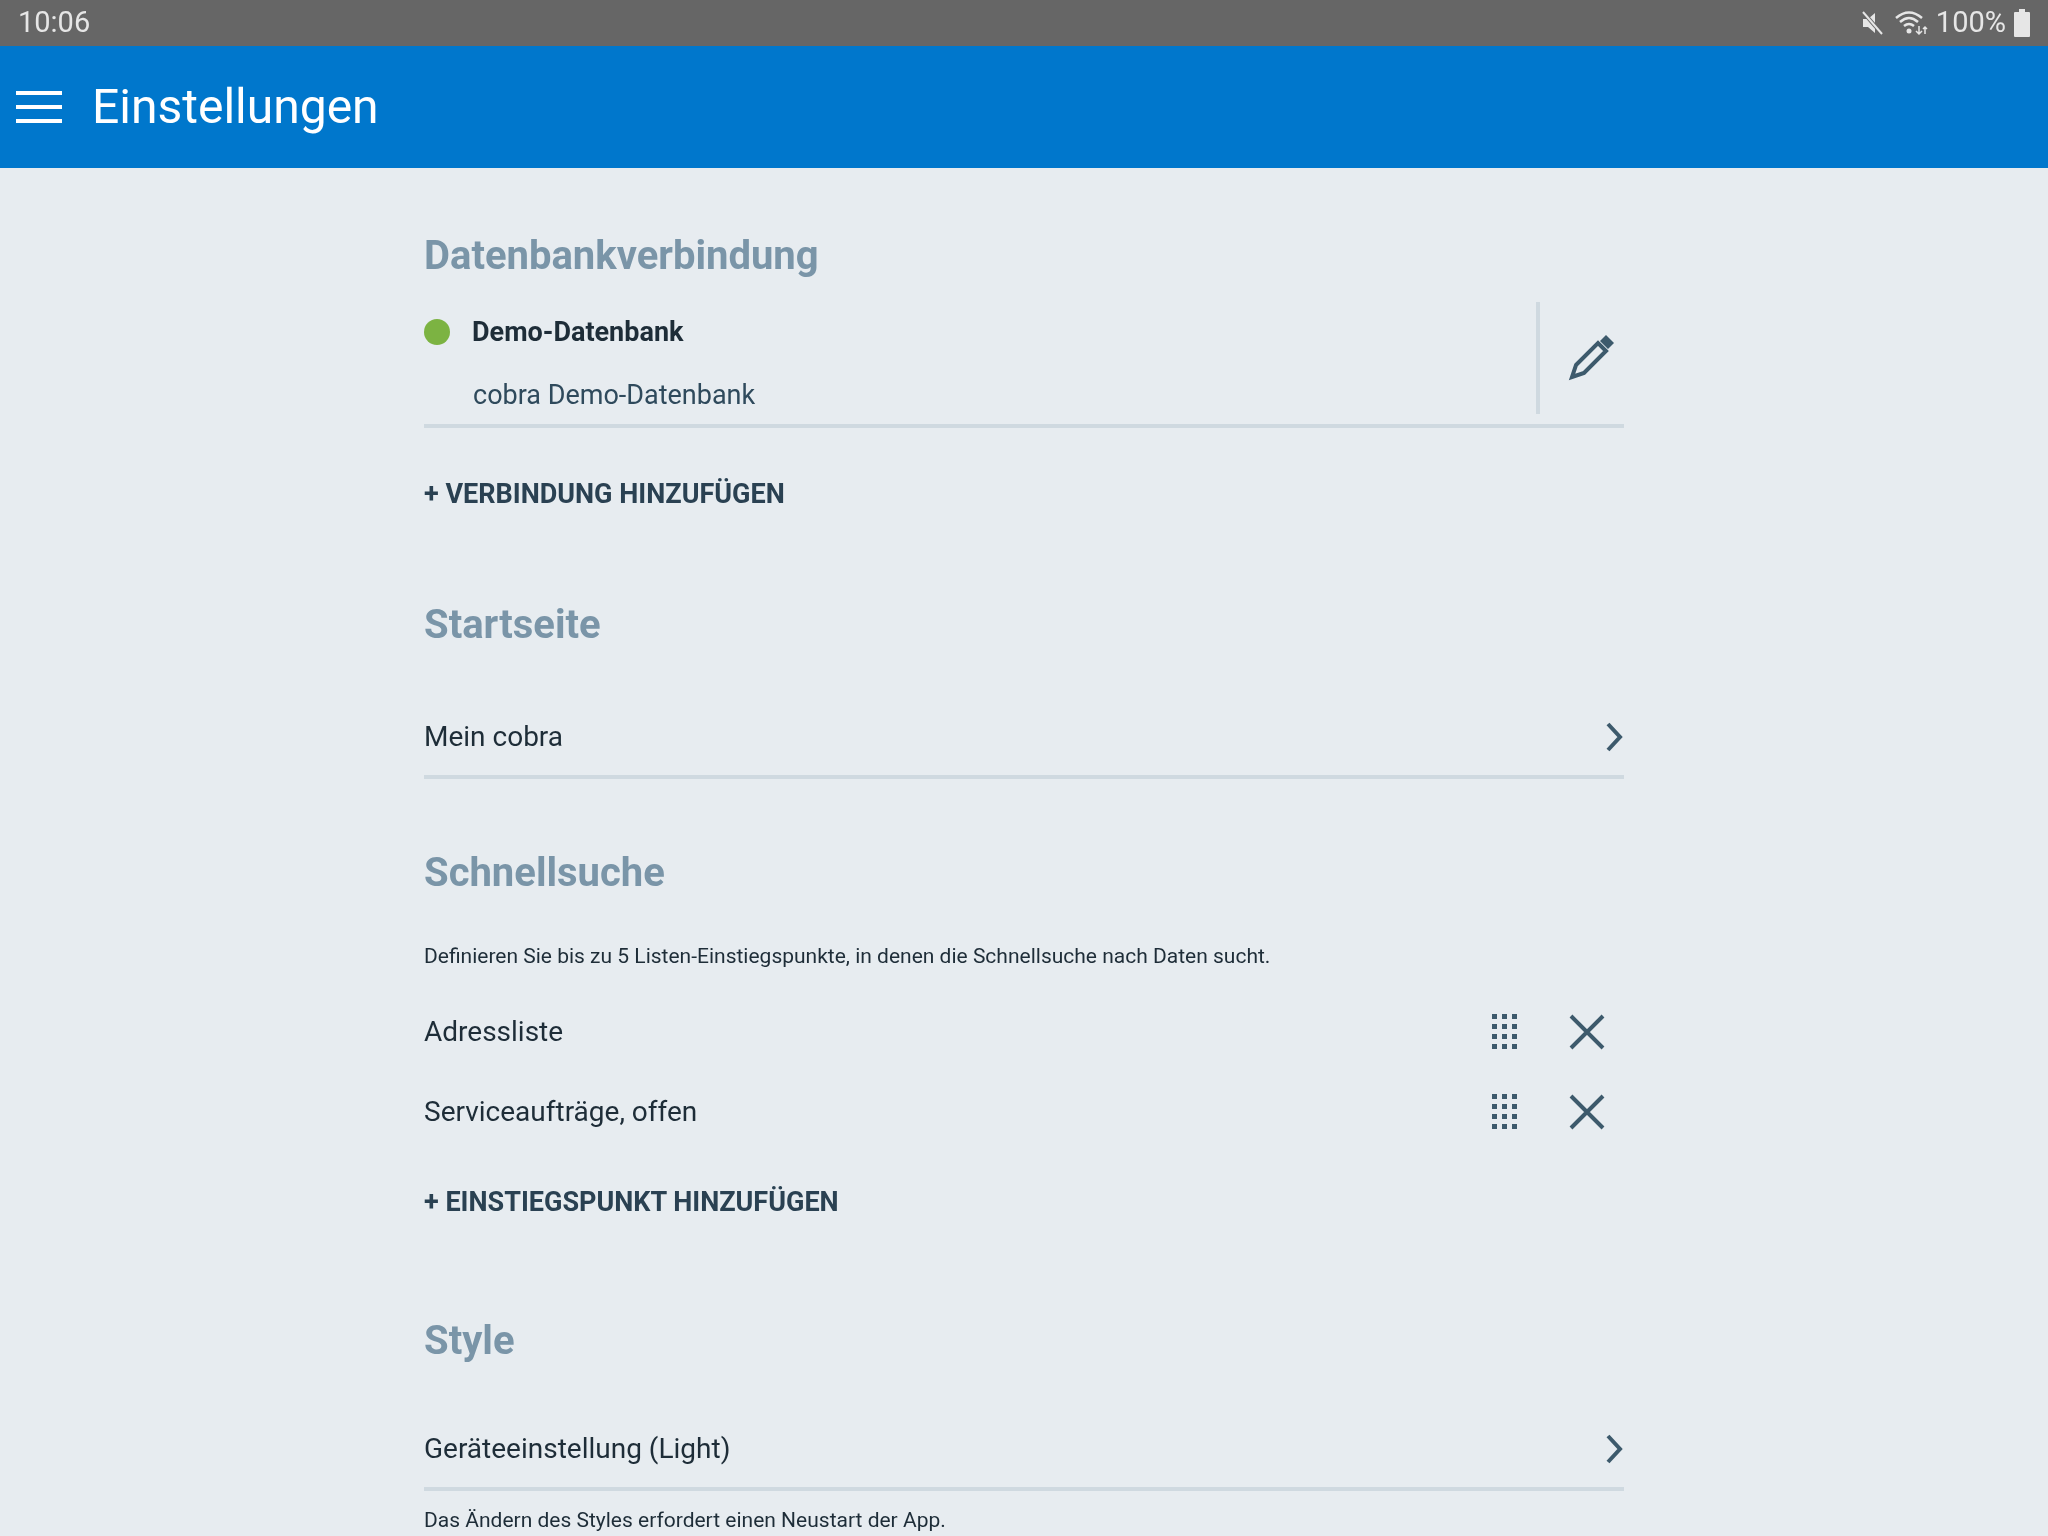  I want to click on section-heading: Datenbankverbindung, so click(622, 256).